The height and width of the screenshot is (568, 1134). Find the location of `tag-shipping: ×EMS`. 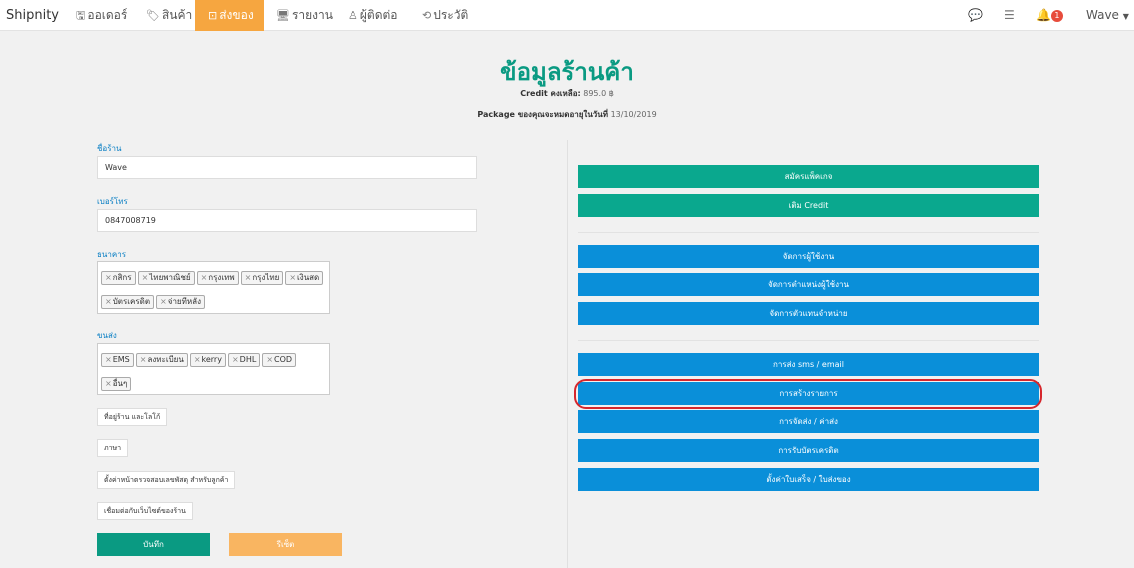

tag-shipping: ×EMS is located at coordinates (117, 360).